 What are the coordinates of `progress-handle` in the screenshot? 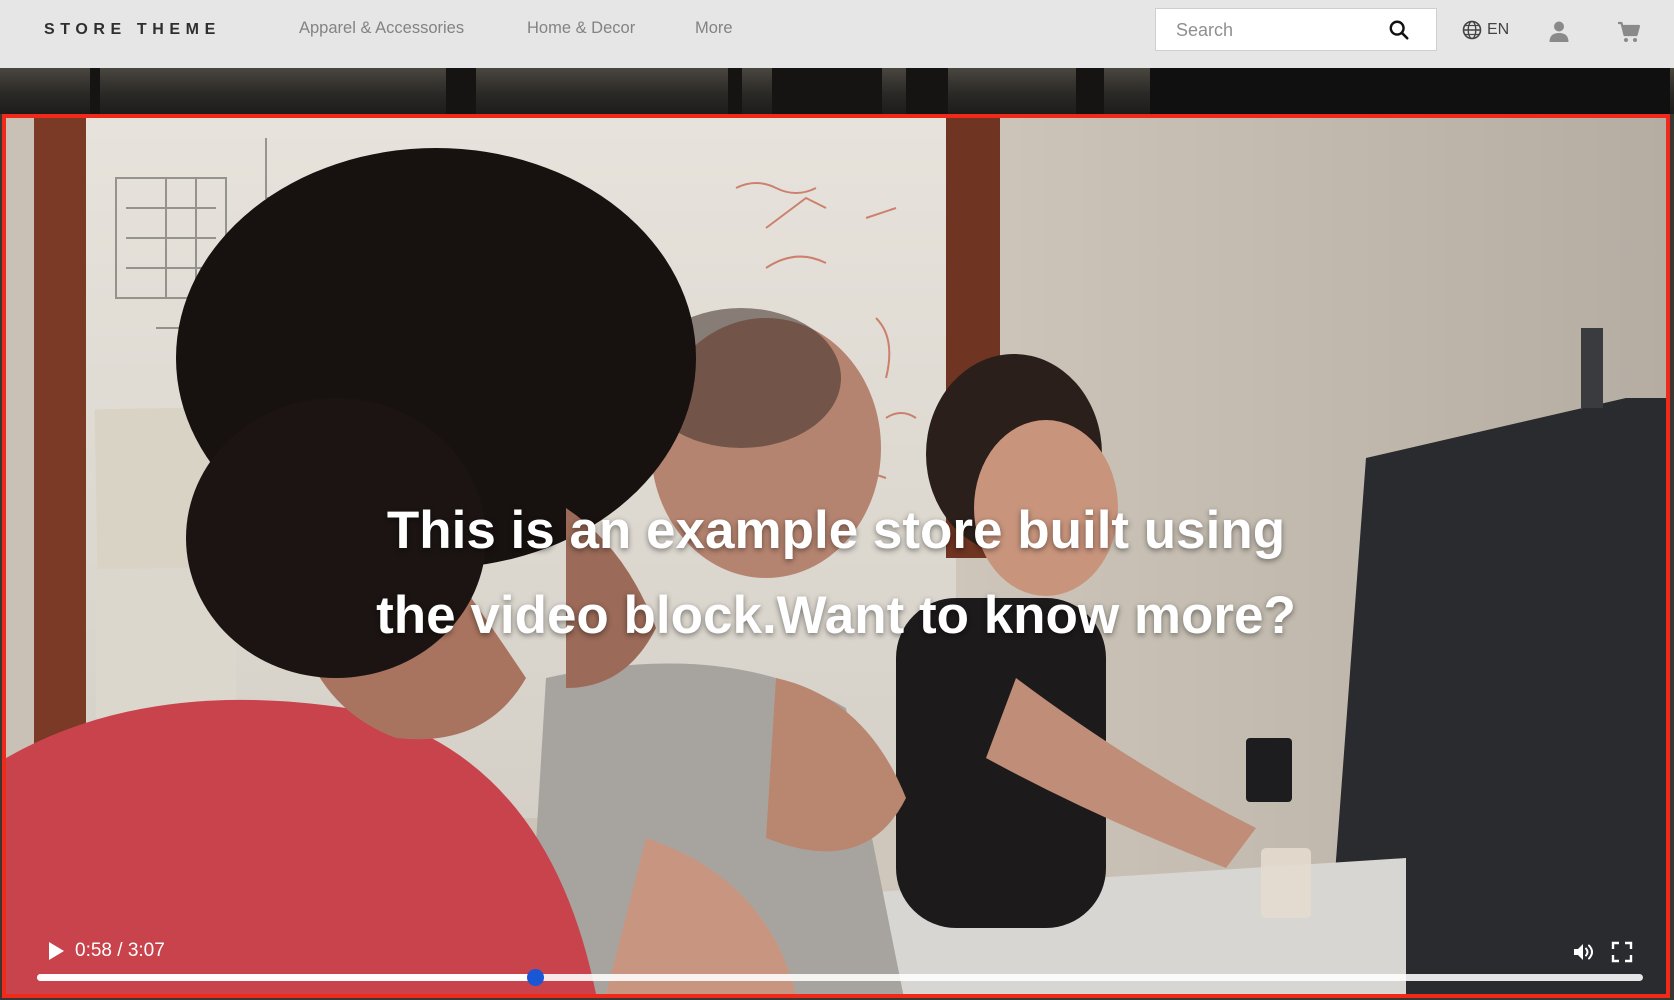 It's located at (535, 977).